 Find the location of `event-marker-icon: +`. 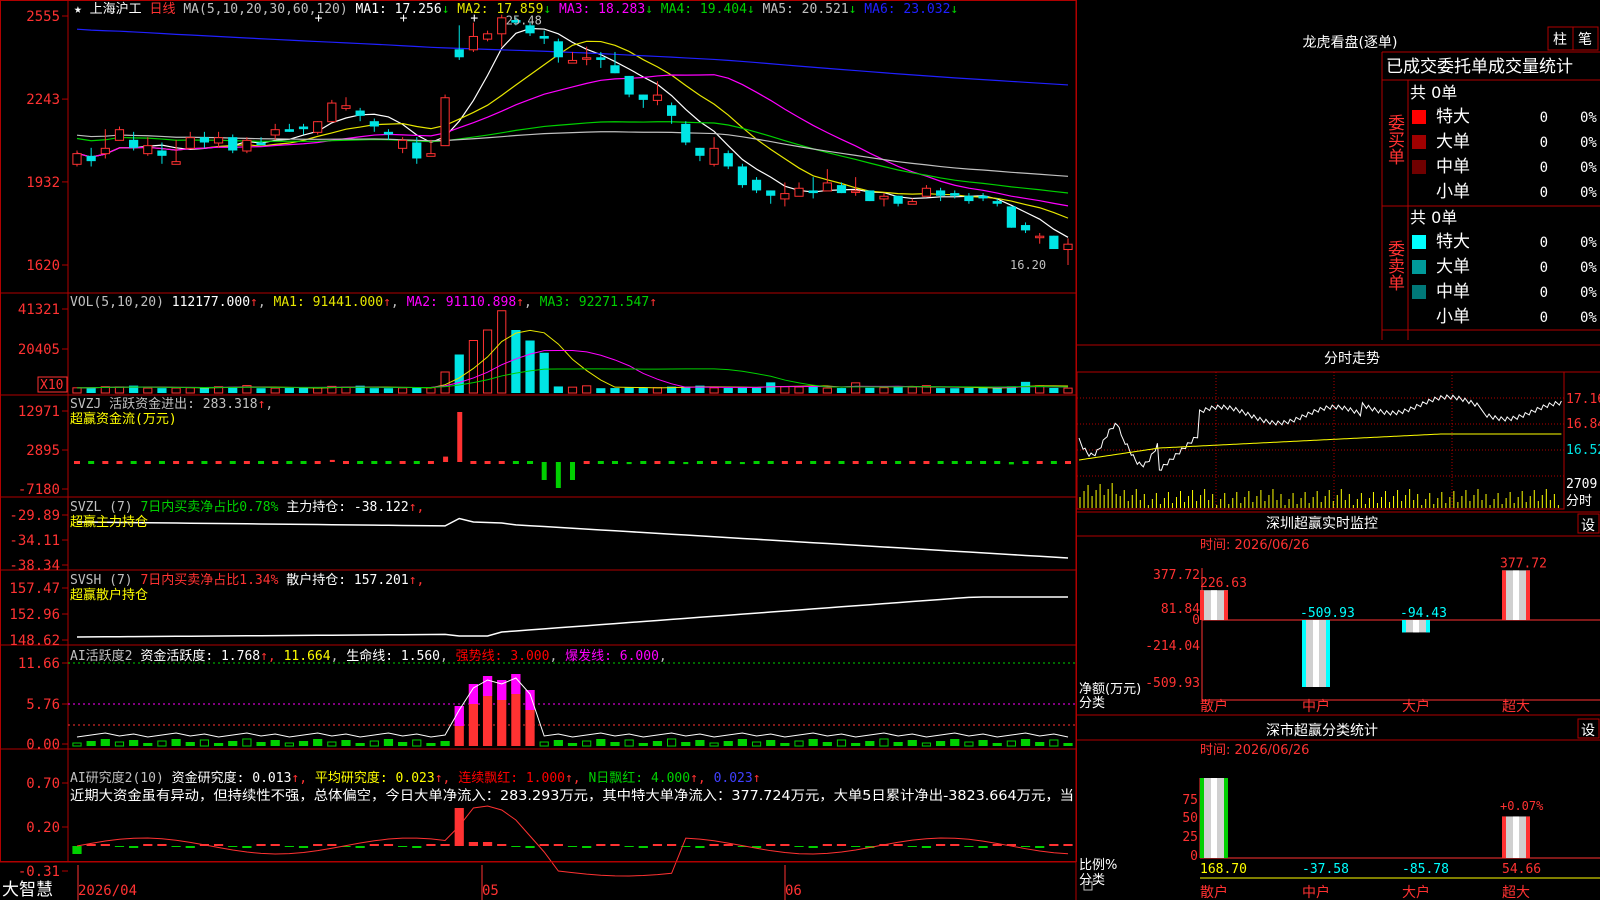

event-marker-icon: + is located at coordinates (474, 18).